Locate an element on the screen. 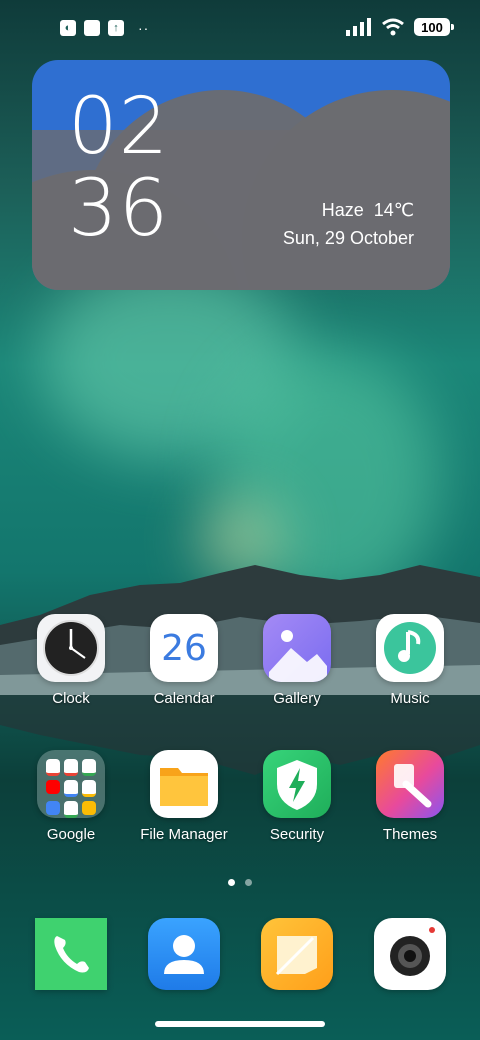 The image size is (480, 1040). page-indicator is located at coordinates (240, 882).